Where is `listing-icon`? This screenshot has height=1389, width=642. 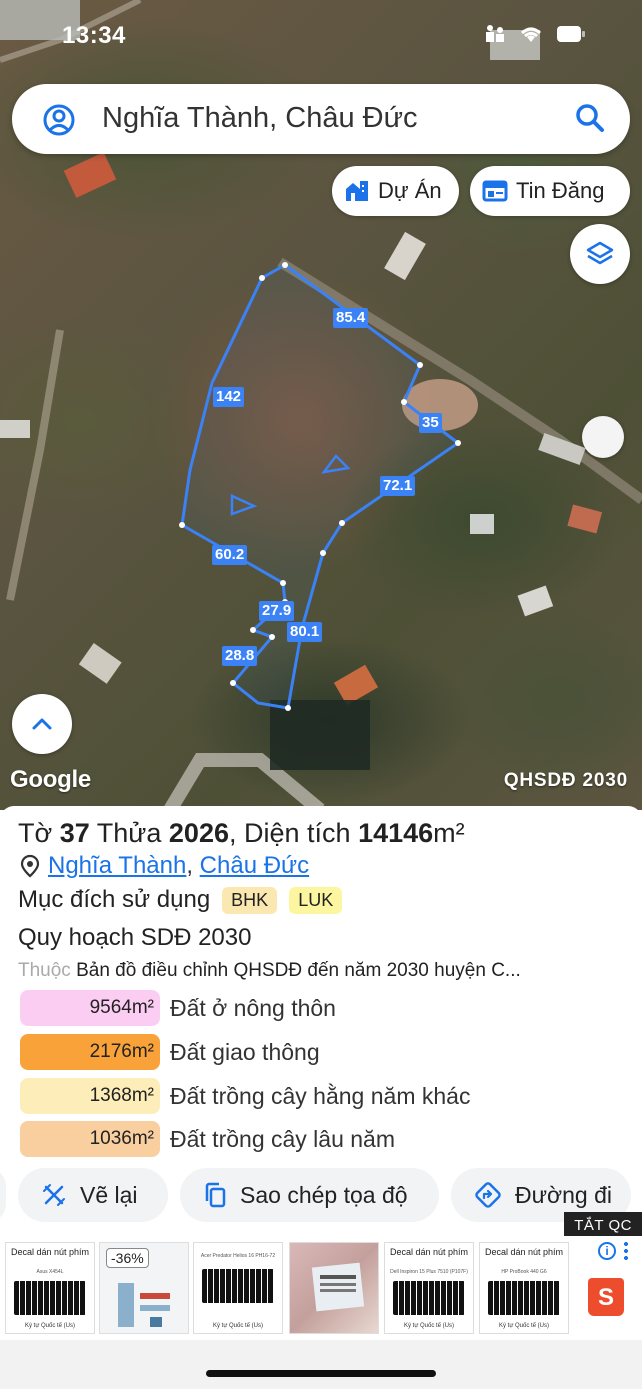 listing-icon is located at coordinates (495, 191).